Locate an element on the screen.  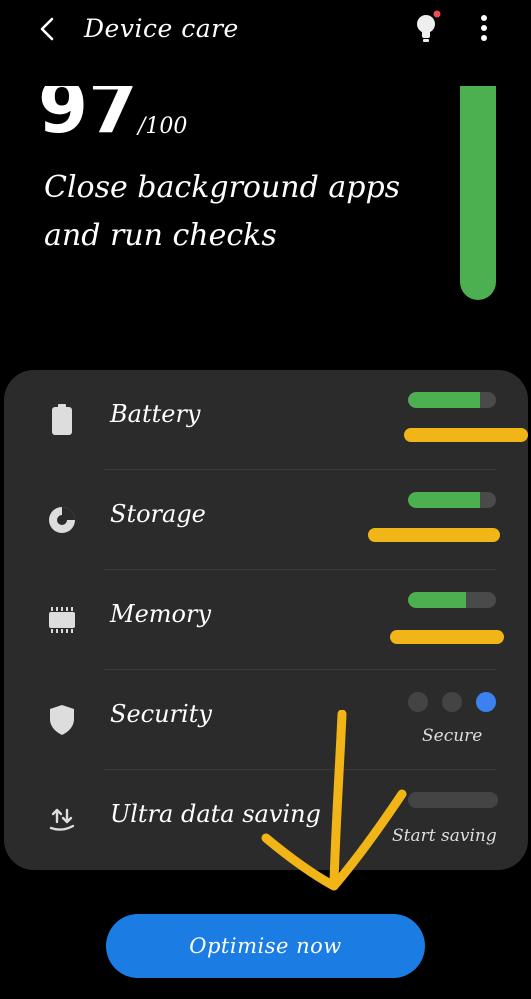
memory-row: Memory is located at coordinates (266, 620).